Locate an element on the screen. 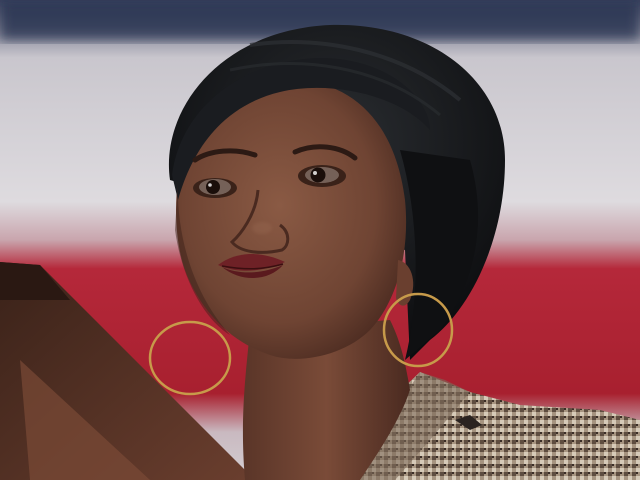 The width and height of the screenshot is (640, 480). right-eye is located at coordinates (322, 176).